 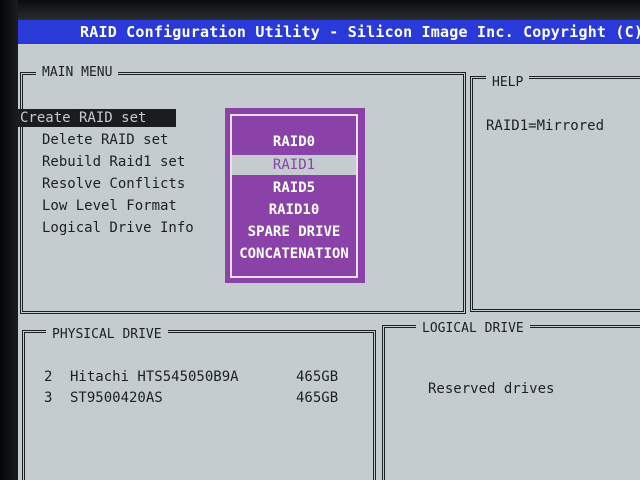 I want to click on logical-drive-text: Reserved drives, so click(x=491, y=389).